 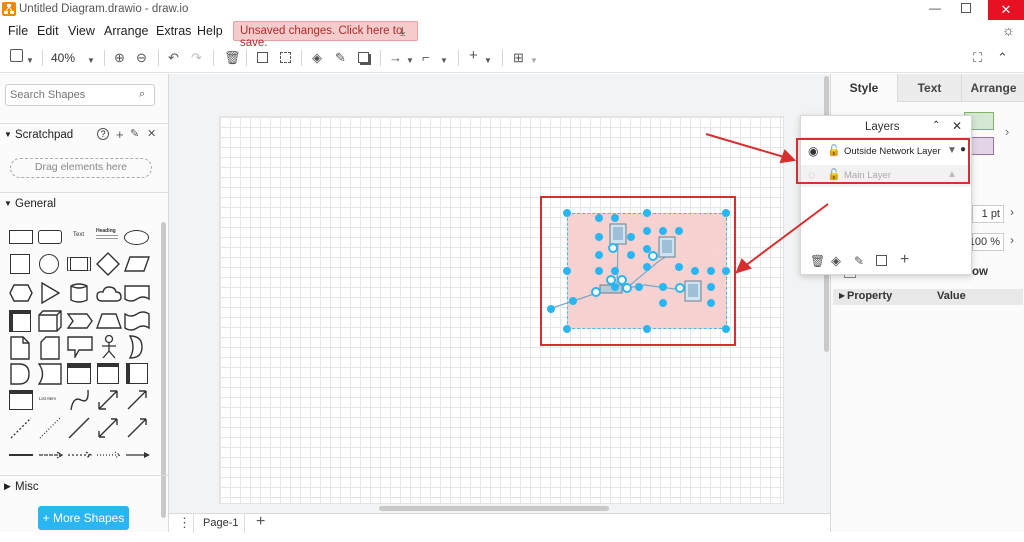 What do you see at coordinates (163, 370) in the screenshot?
I see `sidebar-scrollbar` at bounding box center [163, 370].